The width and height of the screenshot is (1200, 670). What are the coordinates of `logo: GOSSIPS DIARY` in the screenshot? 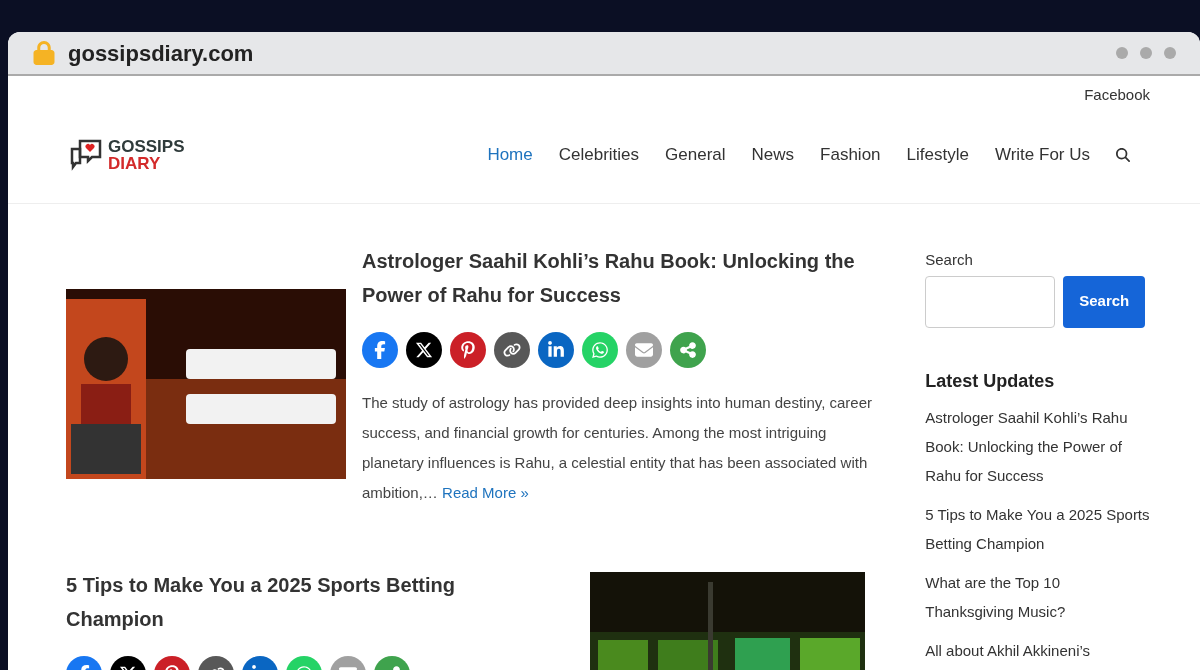 It's located at (126, 154).